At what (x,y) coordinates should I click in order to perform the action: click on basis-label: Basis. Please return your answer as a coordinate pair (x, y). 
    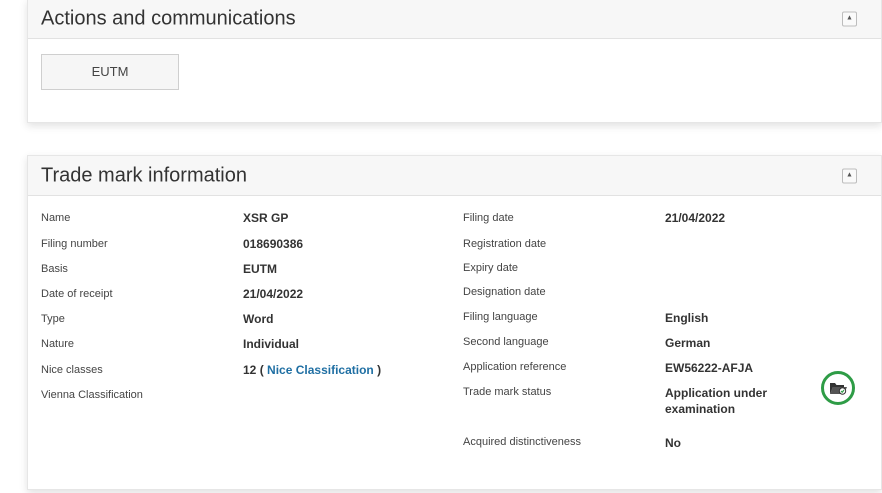
    Looking at the image, I should click on (54, 269).